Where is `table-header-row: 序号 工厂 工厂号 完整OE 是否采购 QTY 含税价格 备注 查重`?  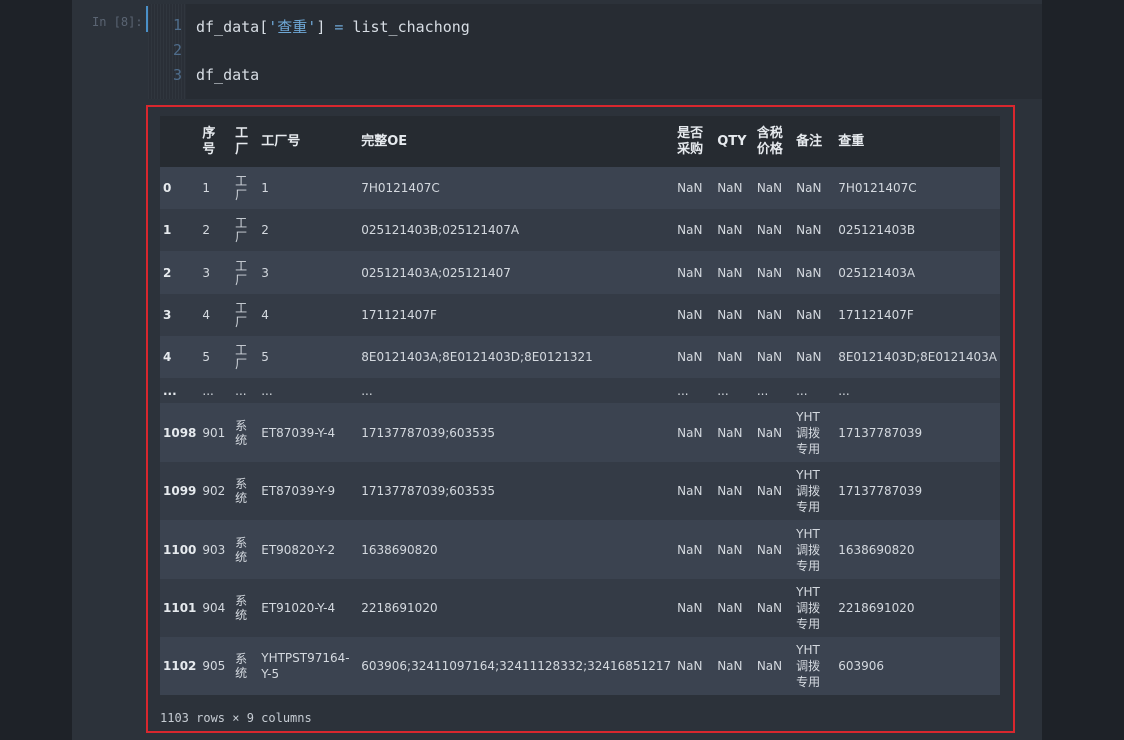 table-header-row: 序号 工厂 工厂号 完整OE 是否采购 QTY 含税价格 备注 查重 is located at coordinates (580, 141).